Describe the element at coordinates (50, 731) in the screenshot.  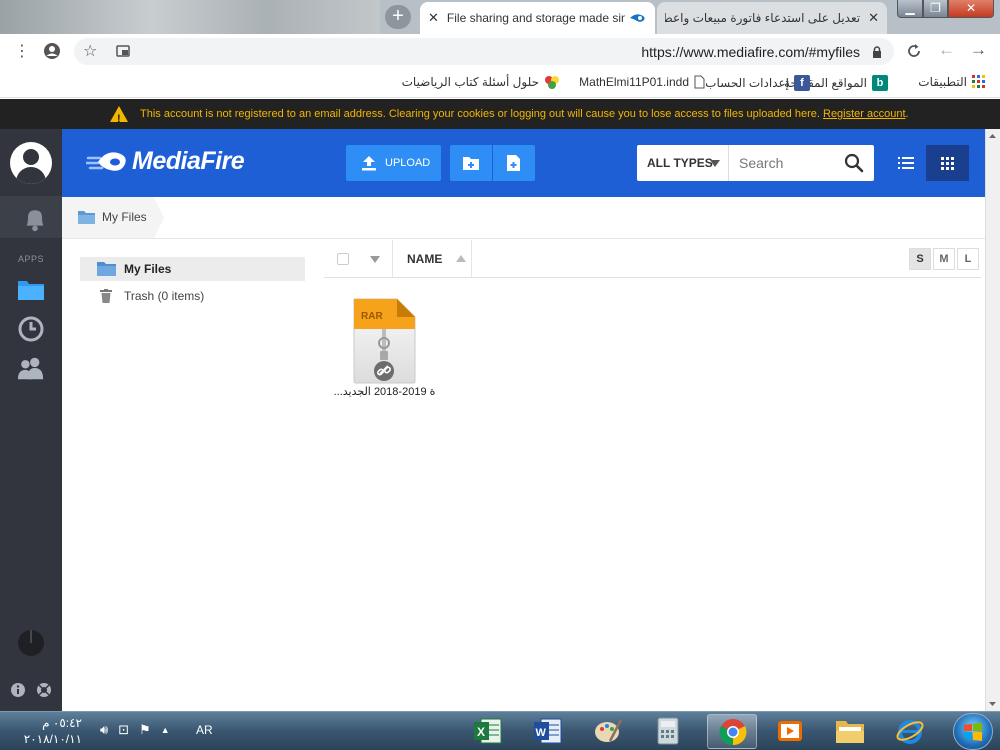
I see `system-clock: ٠٥:٤٢ م ٢٠١٨/١٠/١١` at that location.